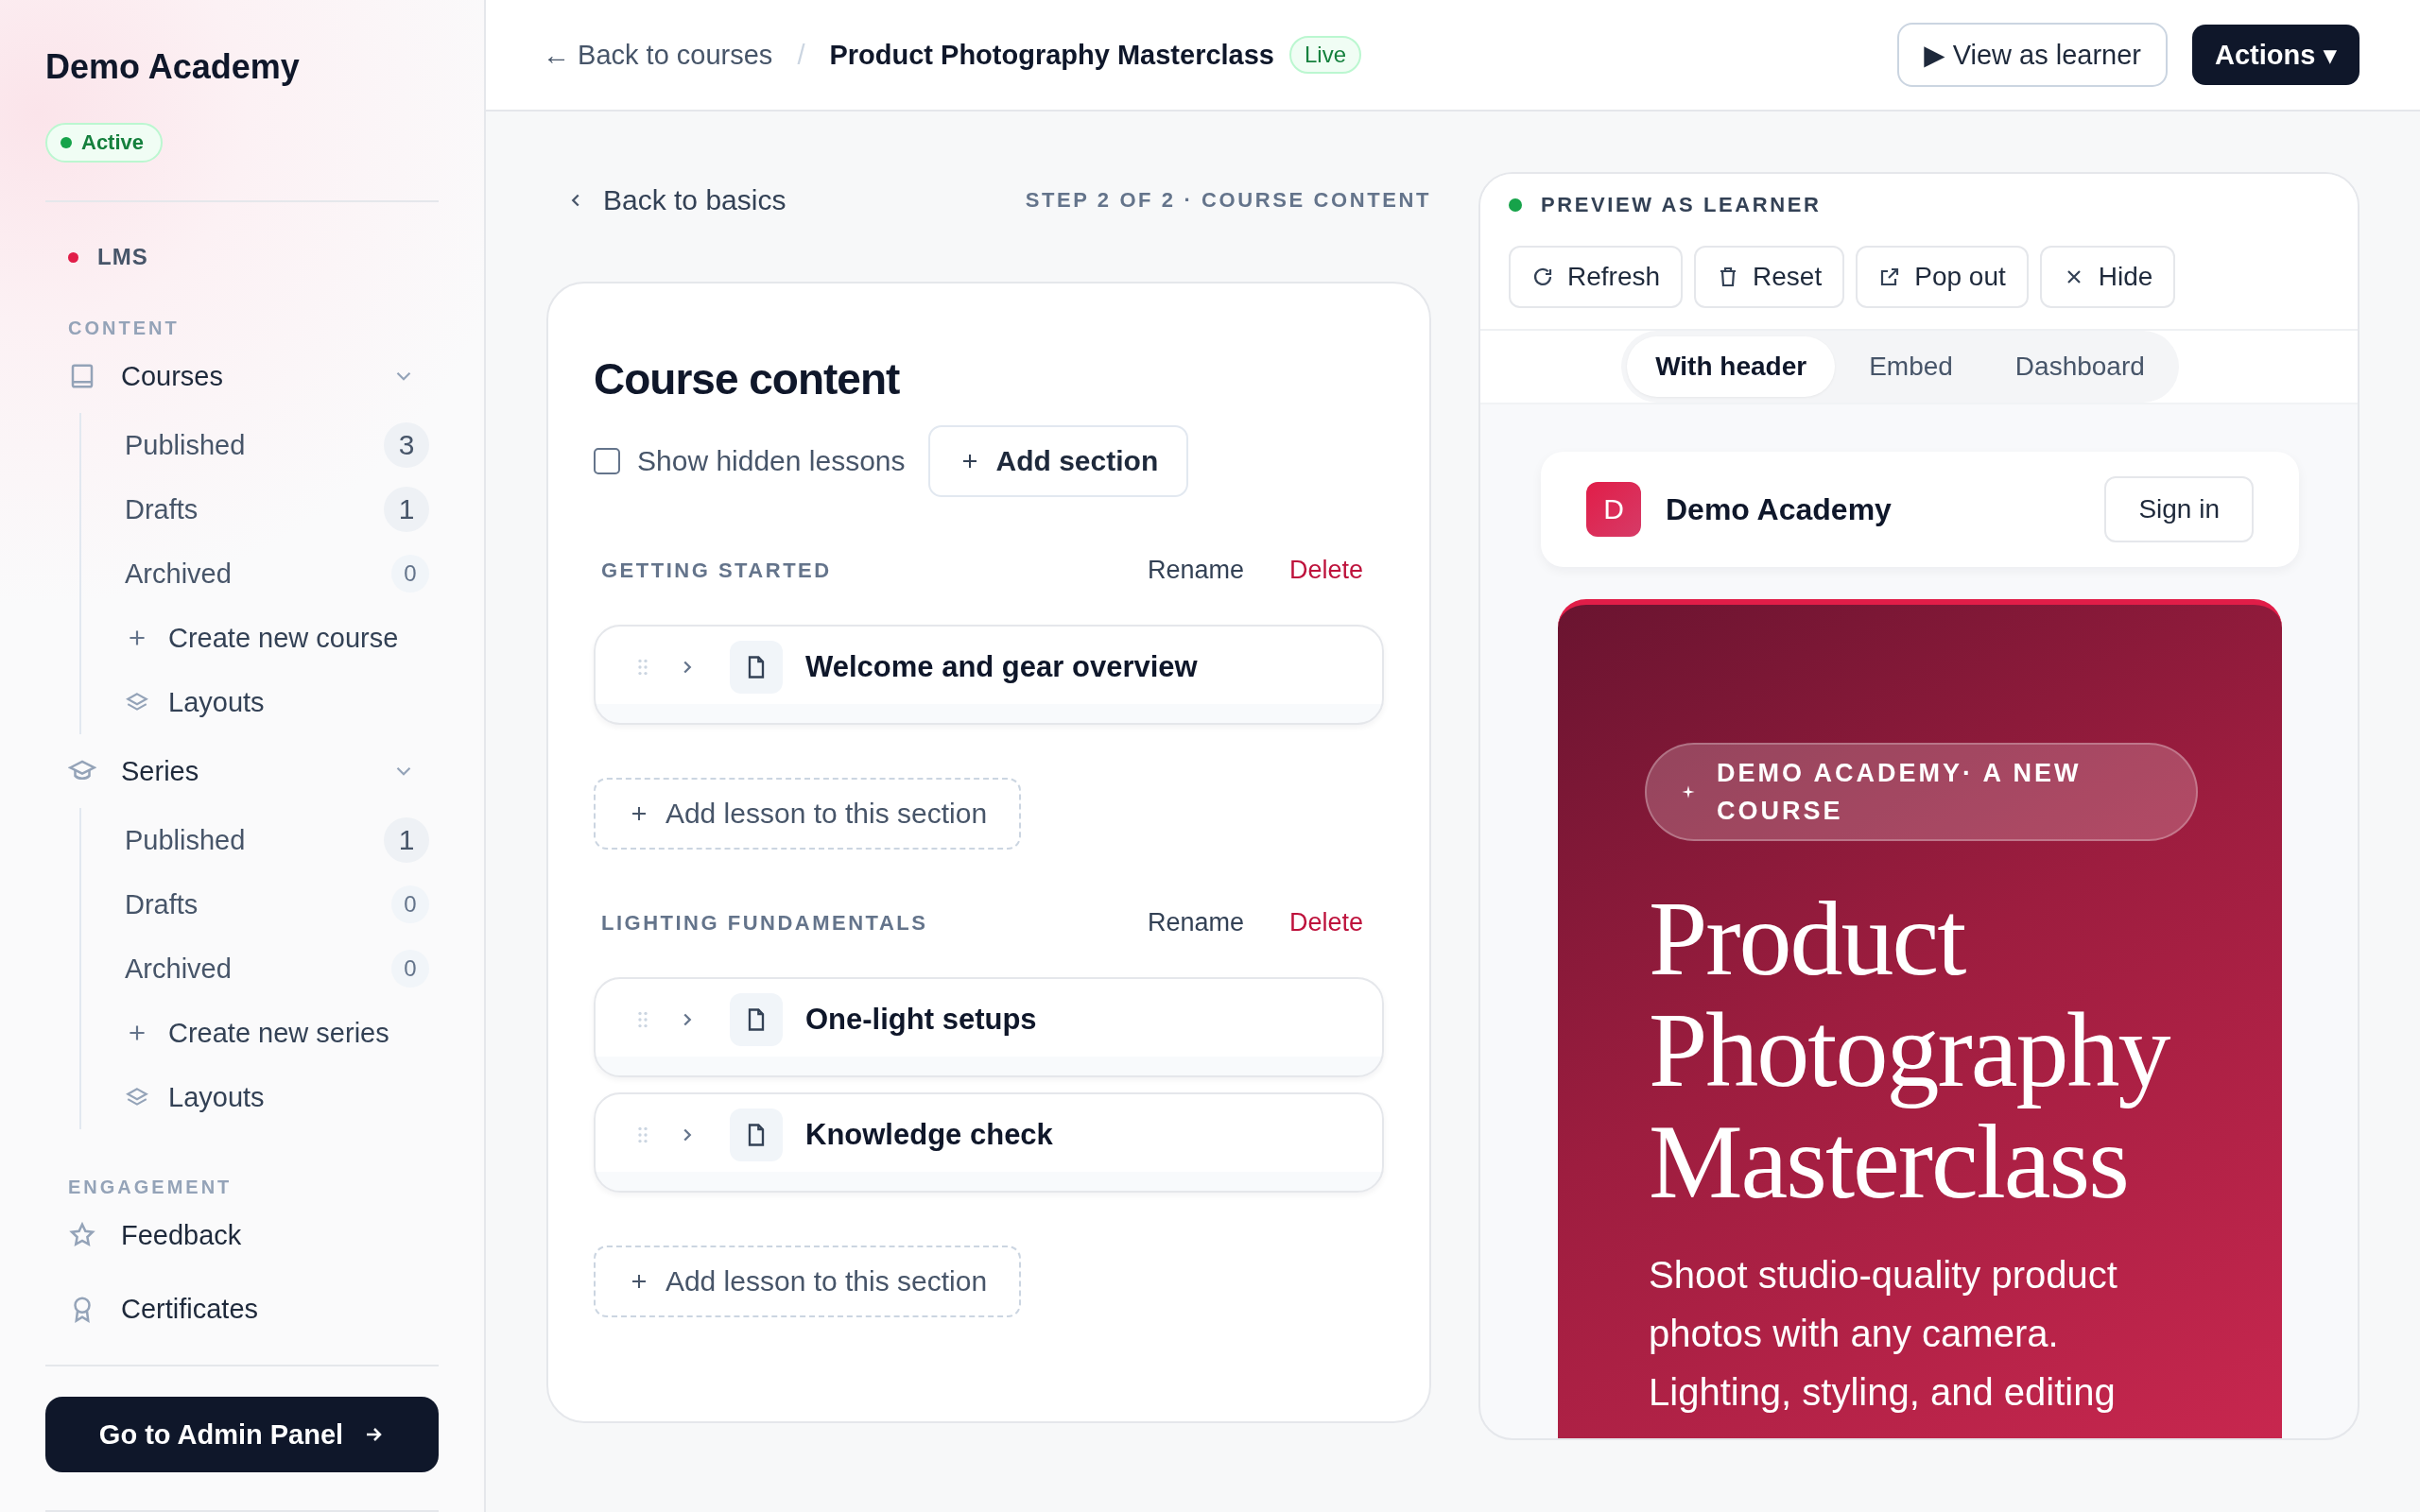  Describe the element at coordinates (1613, 509) in the screenshot. I see `site-logo: D` at that location.